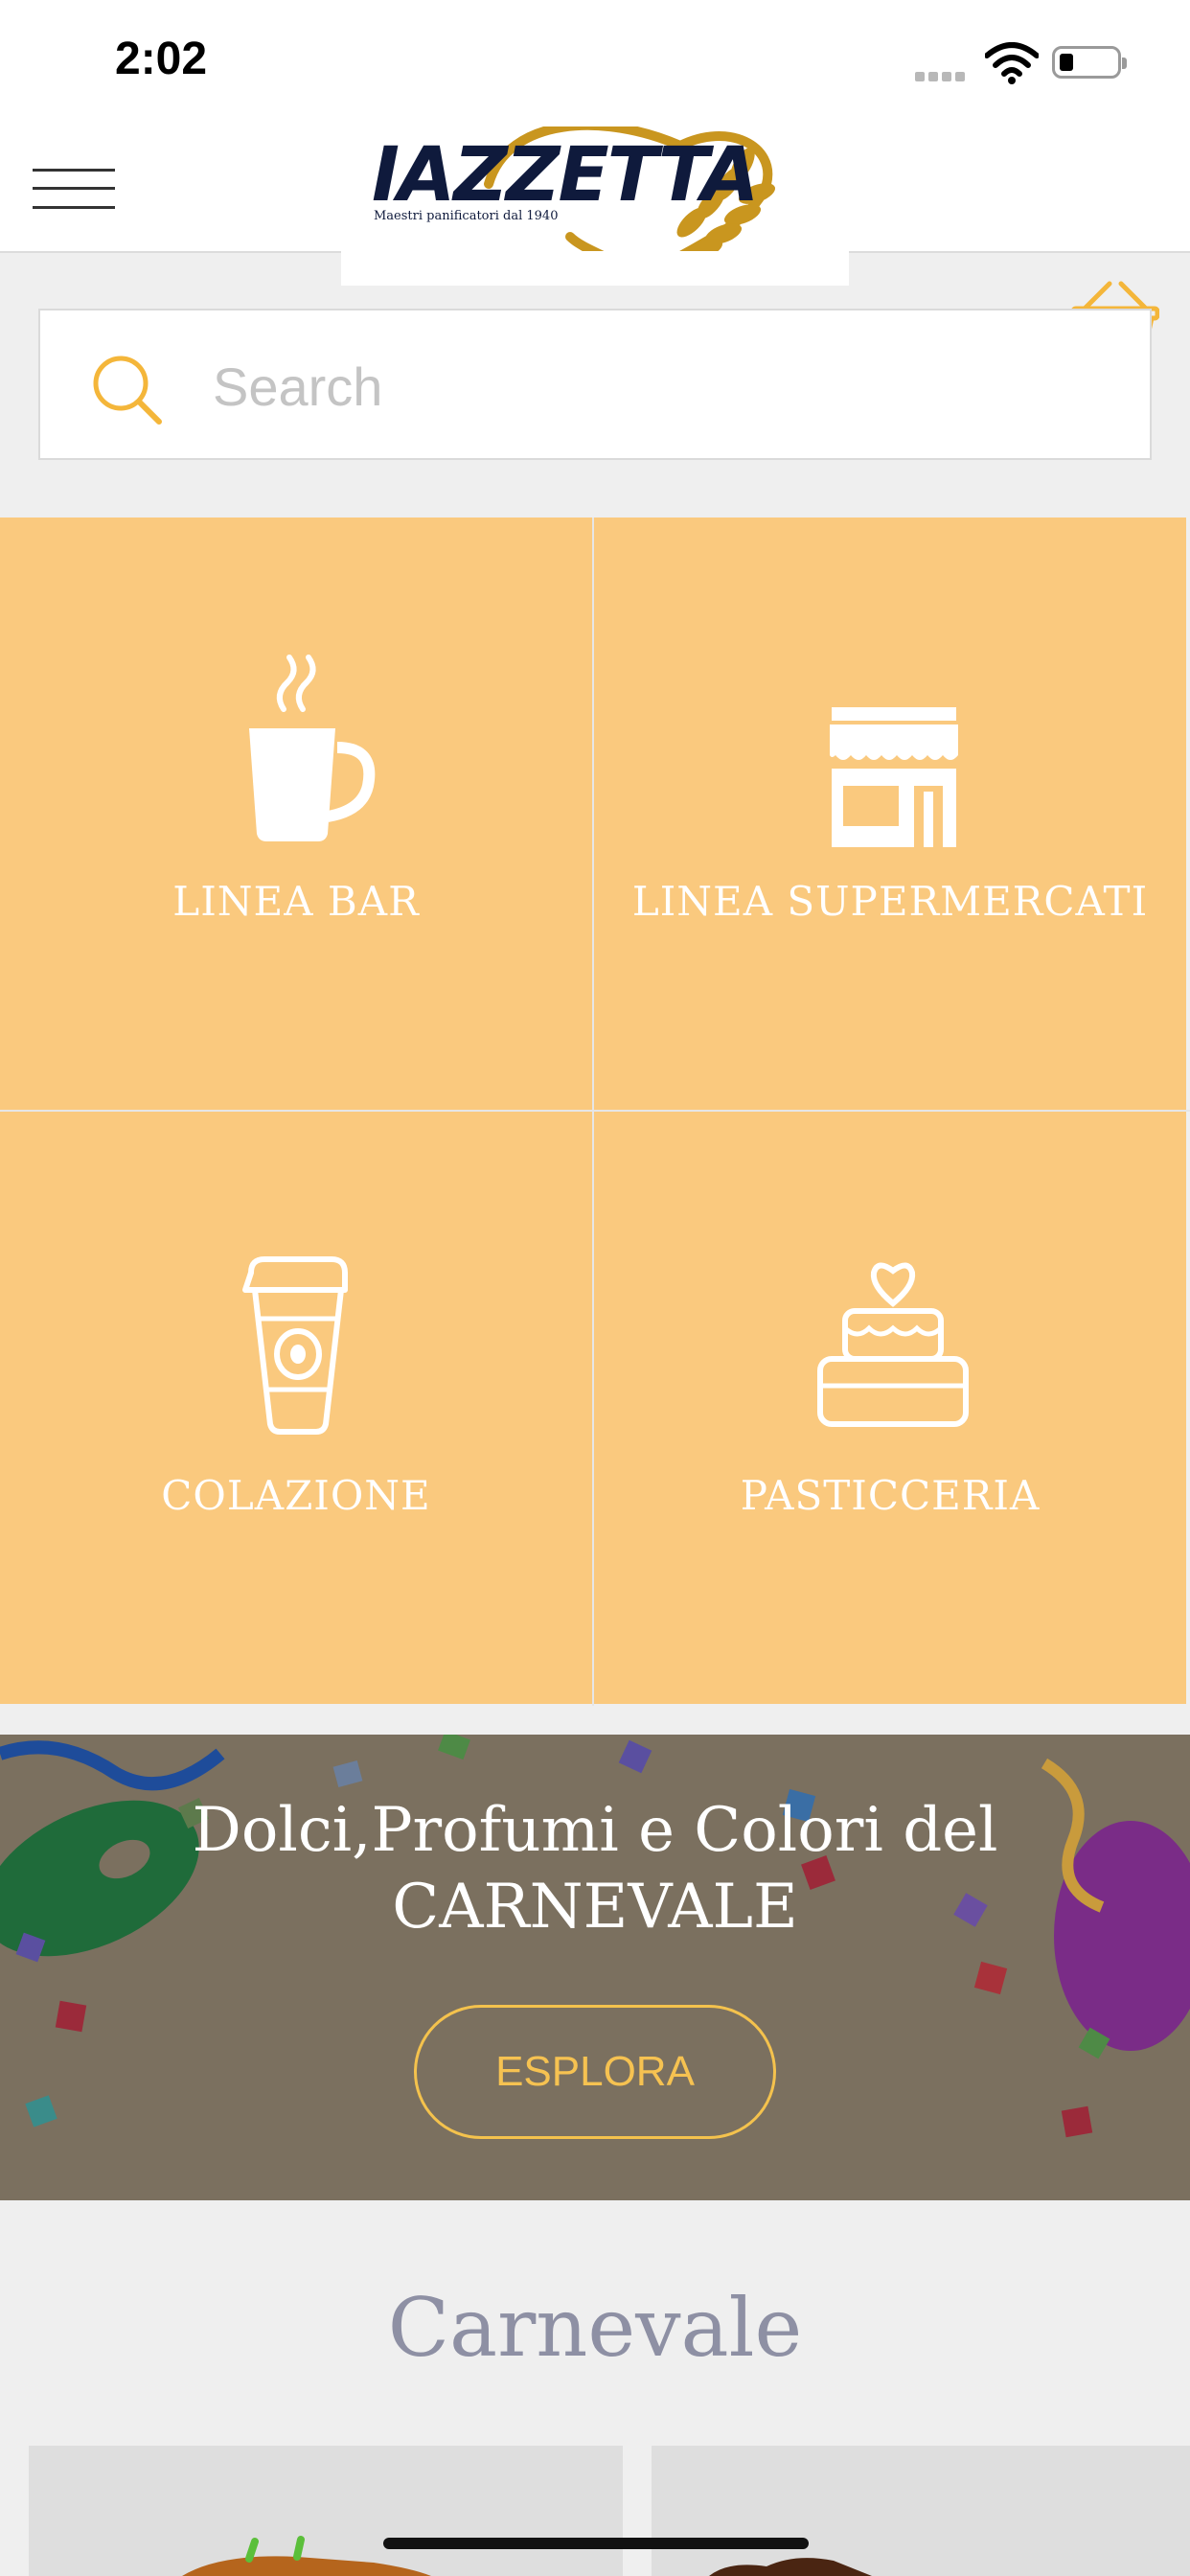 The height and width of the screenshot is (2576, 1190). Describe the element at coordinates (1012, 63) in the screenshot. I see `wifi-icon` at that location.